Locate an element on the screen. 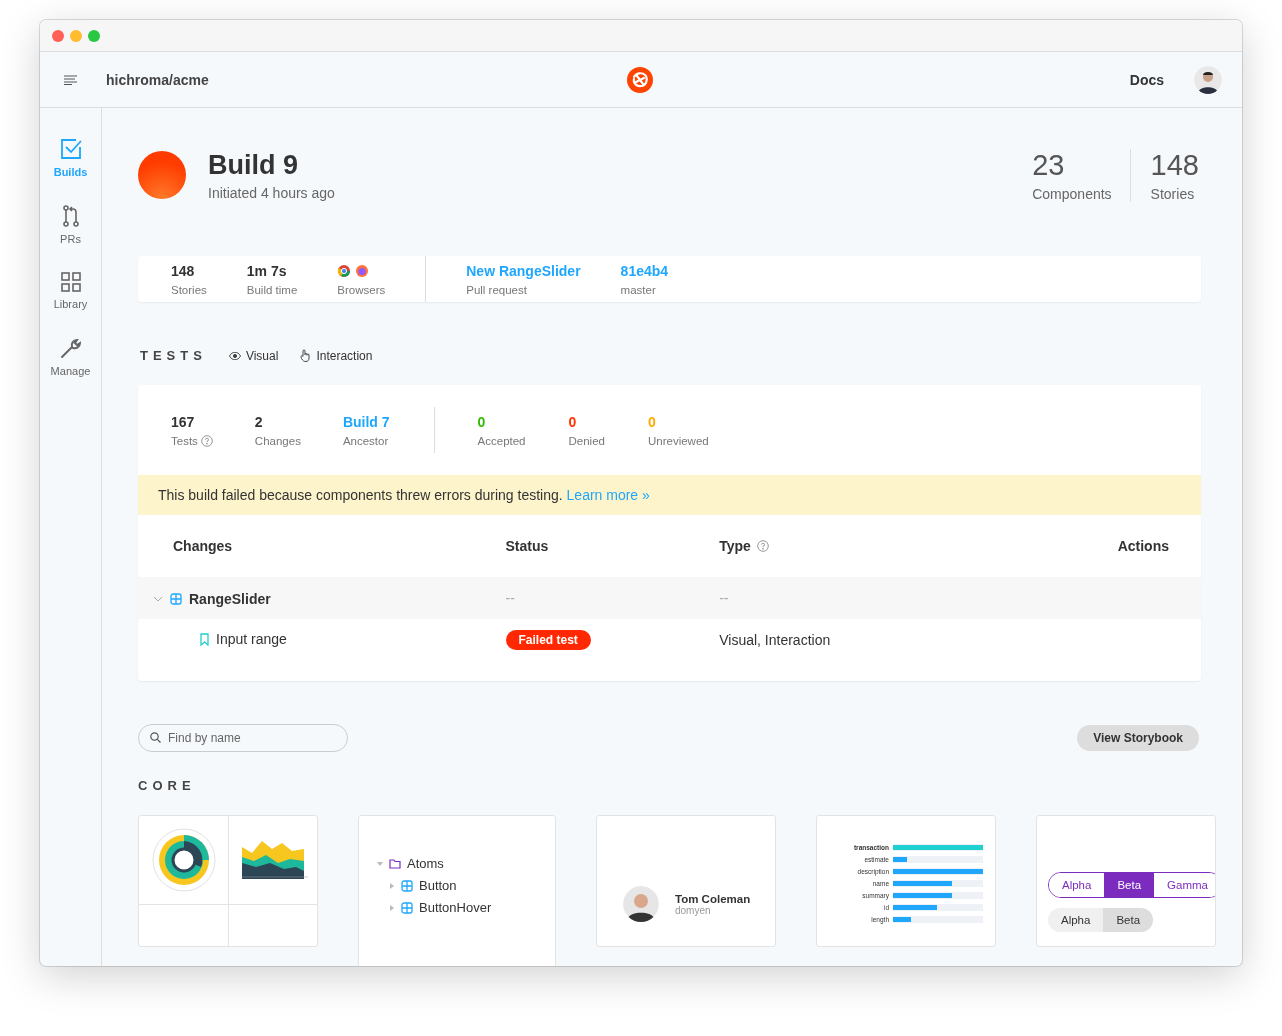 The image size is (1282, 1036). stat-label: master is located at coordinates (638, 289).